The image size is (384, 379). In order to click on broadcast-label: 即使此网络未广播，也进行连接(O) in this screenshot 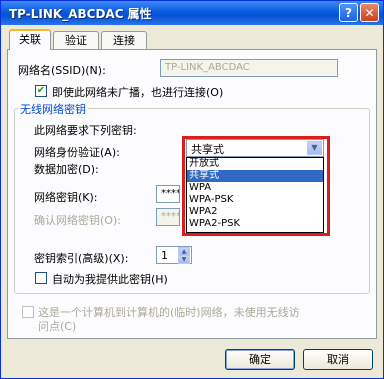, I will do `click(138, 92)`.